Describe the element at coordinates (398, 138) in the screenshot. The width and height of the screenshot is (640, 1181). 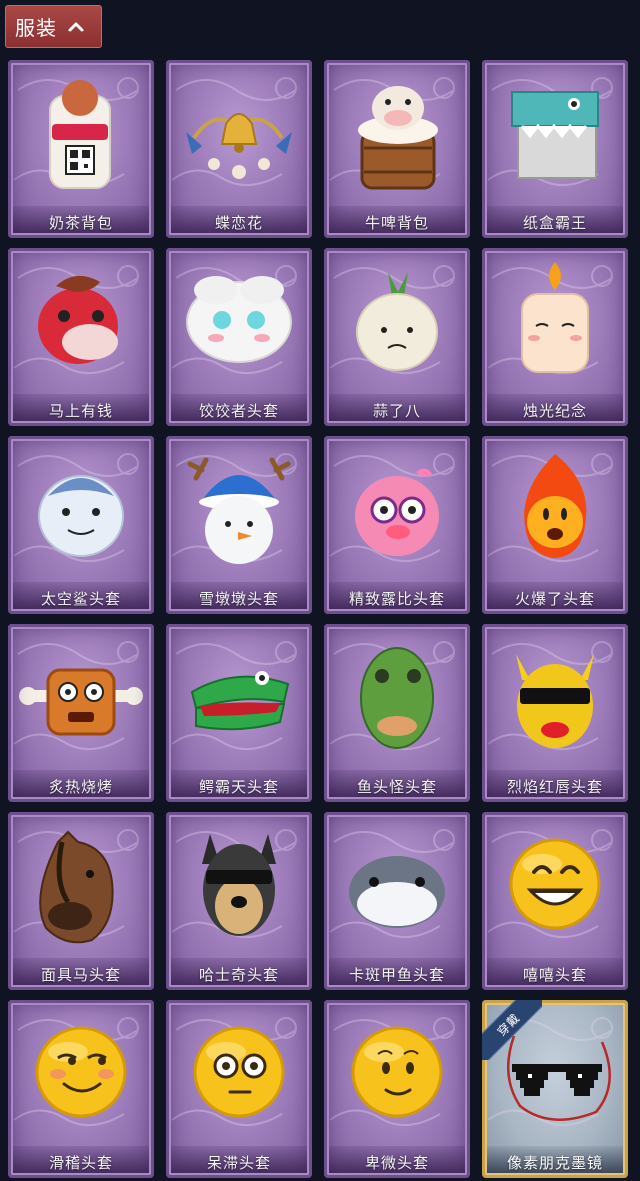
I see `cow-beer-barrel-icon` at that location.